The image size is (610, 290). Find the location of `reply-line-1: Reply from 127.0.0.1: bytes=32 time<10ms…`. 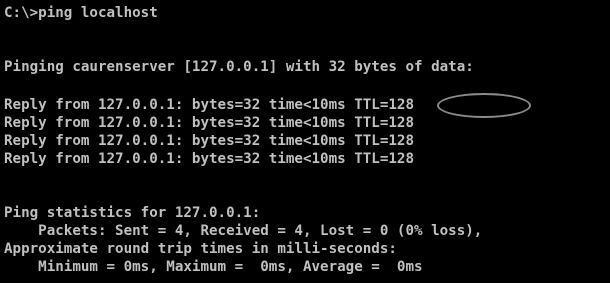

reply-line-1: Reply from 127.0.0.1: bytes=32 time<10ms… is located at coordinates (209, 105).